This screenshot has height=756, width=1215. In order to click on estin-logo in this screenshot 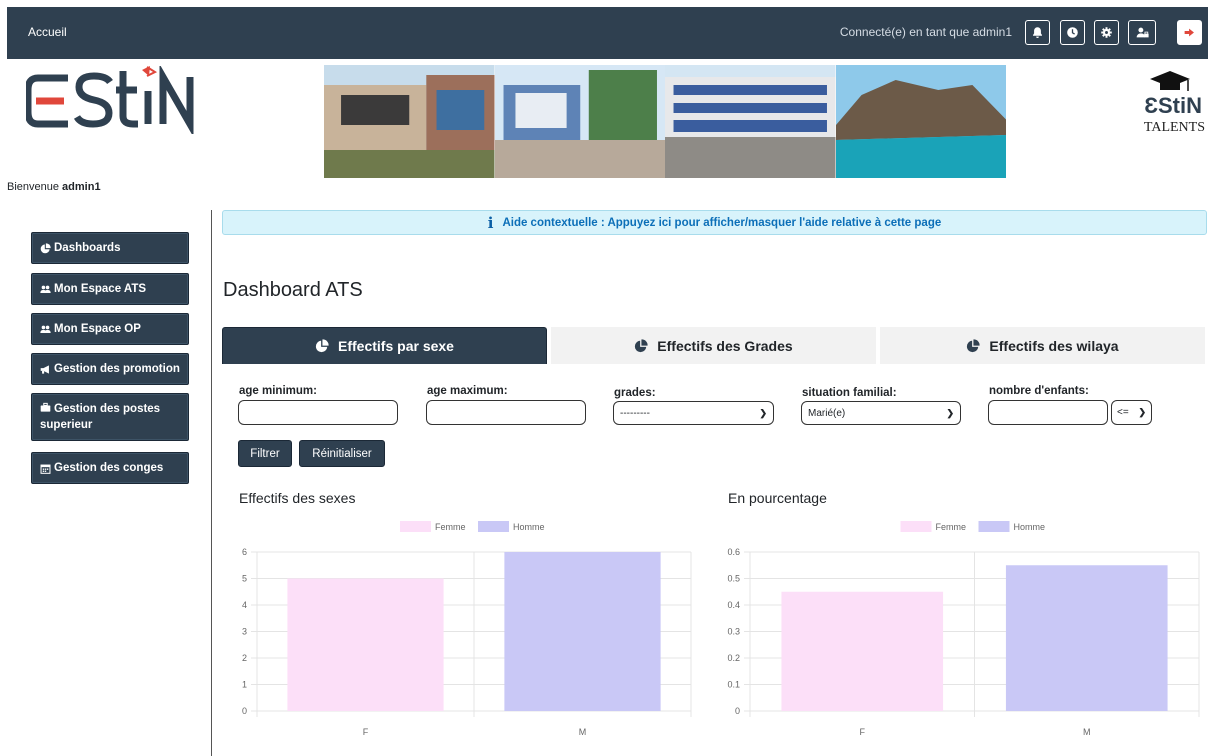, I will do `click(112, 101)`.